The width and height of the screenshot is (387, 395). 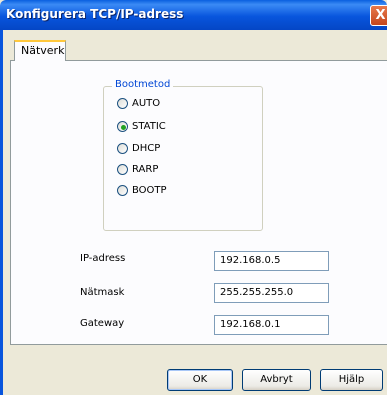 What do you see at coordinates (167, 128) in the screenshot?
I see `radio-static: STATIC` at bounding box center [167, 128].